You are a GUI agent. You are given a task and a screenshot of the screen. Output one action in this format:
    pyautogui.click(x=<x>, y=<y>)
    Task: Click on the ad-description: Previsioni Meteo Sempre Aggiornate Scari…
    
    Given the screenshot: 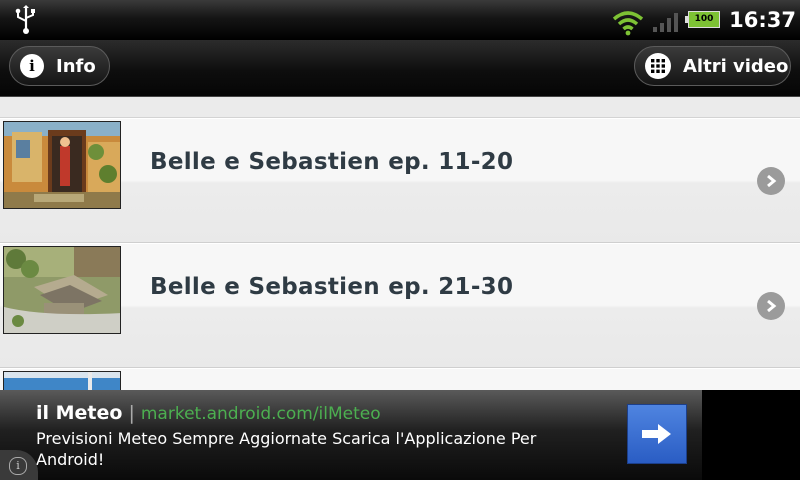 What is the action you would take?
    pyautogui.click(x=286, y=449)
    